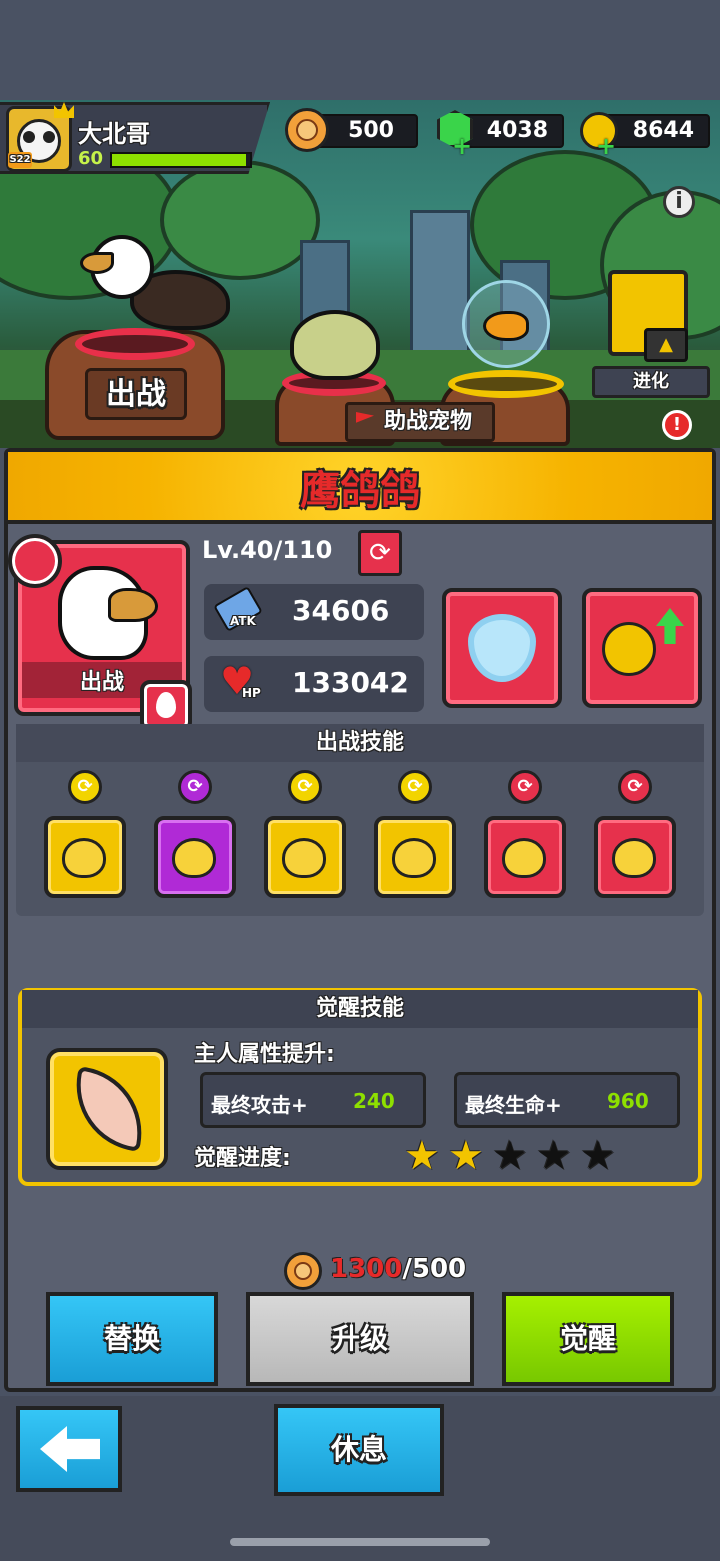  I want to click on hp-stat: ♥ HP 133042, so click(314, 684).